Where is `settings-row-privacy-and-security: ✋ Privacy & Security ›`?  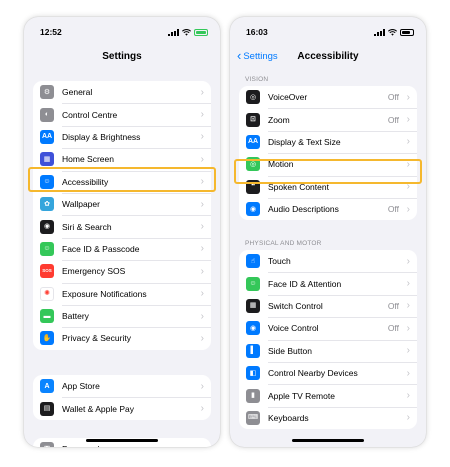
settings-row-privacy-and-security: ✋ Privacy & Security › is located at coordinates (122, 338).